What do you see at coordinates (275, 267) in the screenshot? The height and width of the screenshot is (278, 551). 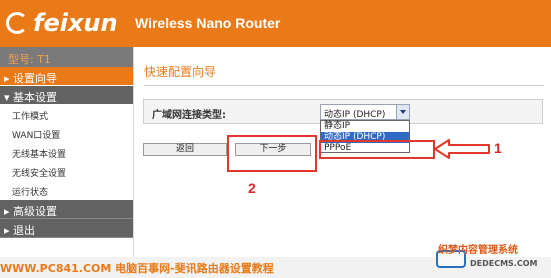 I see `footer-bar: WWW.PC841.COM 电脑百事网-斐讯路由器设置教程` at bounding box center [275, 267].